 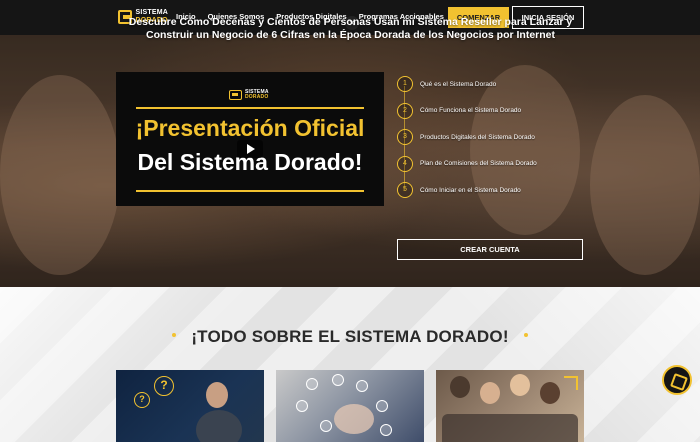 What do you see at coordinates (250, 128) in the screenshot?
I see `video-title-line1: ¡Presentación Oficial` at bounding box center [250, 128].